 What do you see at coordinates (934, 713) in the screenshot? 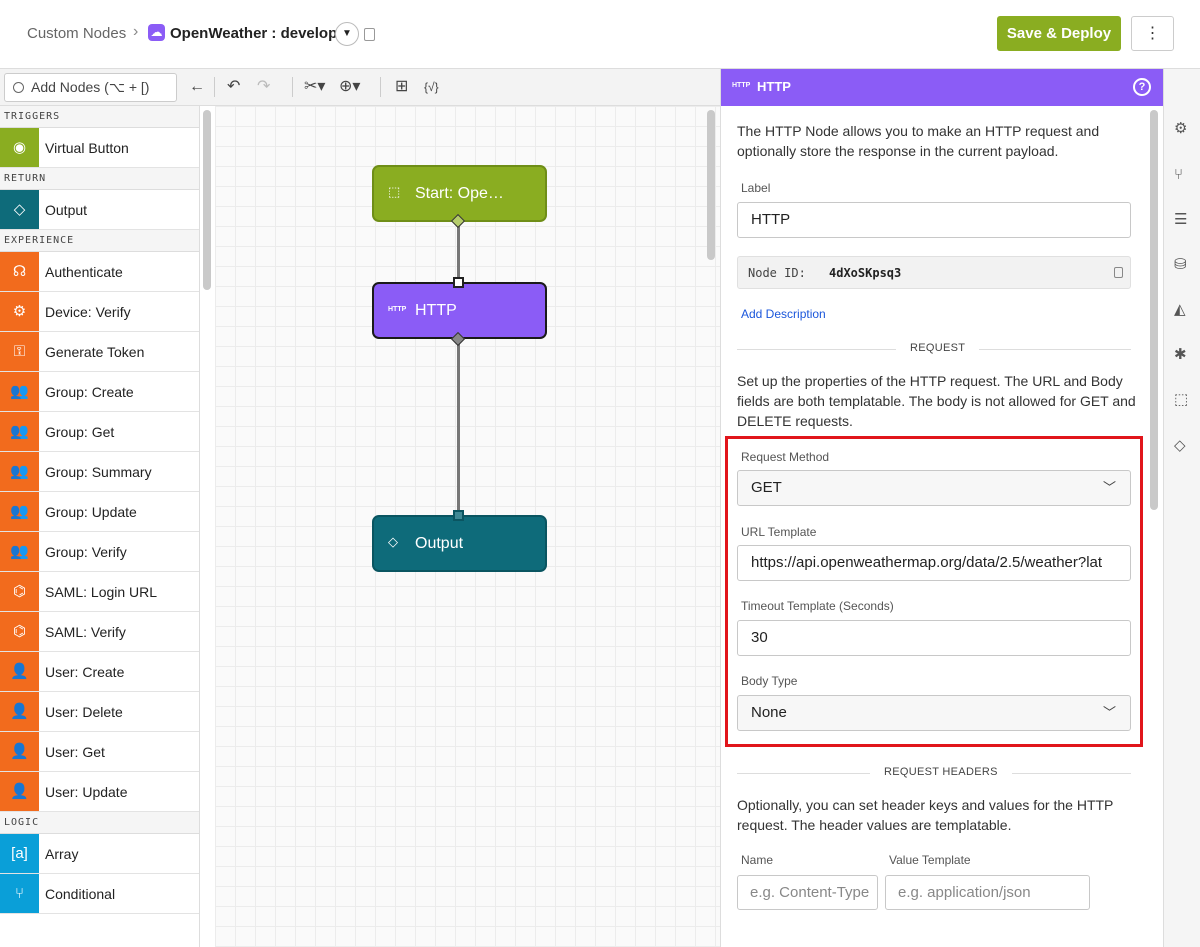
I see `body-type-select: None ﹀` at bounding box center [934, 713].